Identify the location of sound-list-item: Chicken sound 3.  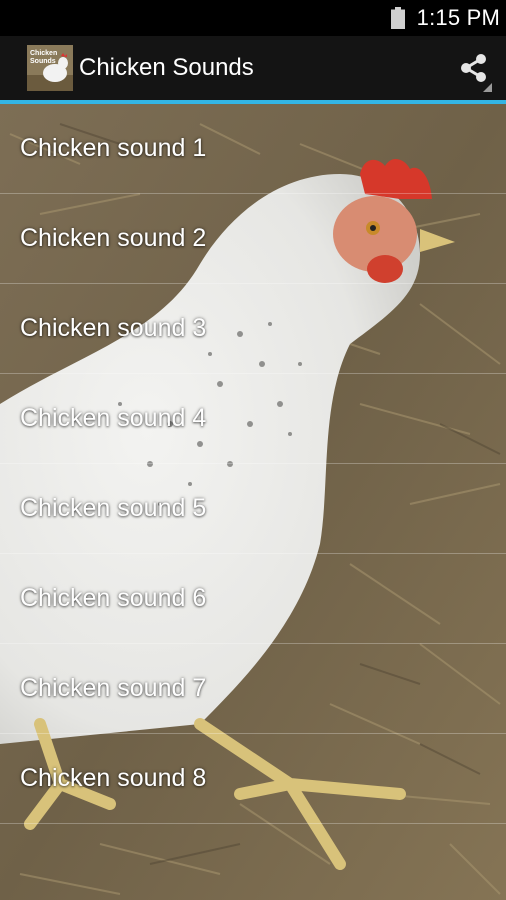
(253, 329).